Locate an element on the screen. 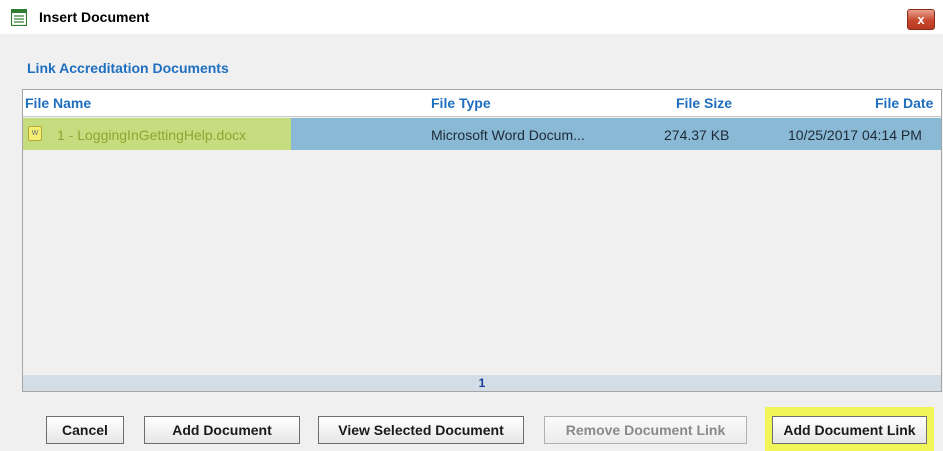 This screenshot has height=451, width=943. cancel-button: Cancel is located at coordinates (85, 430).